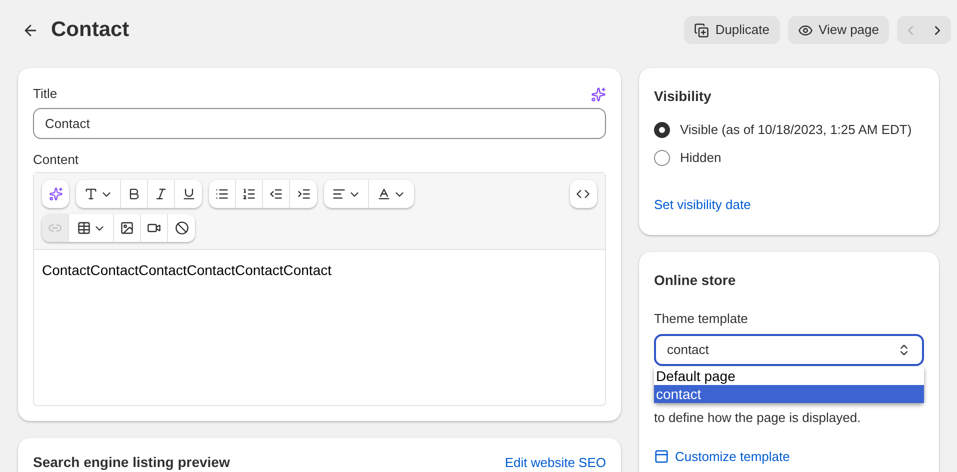 This screenshot has width=957, height=472. I want to click on underline-icon, so click(189, 194).